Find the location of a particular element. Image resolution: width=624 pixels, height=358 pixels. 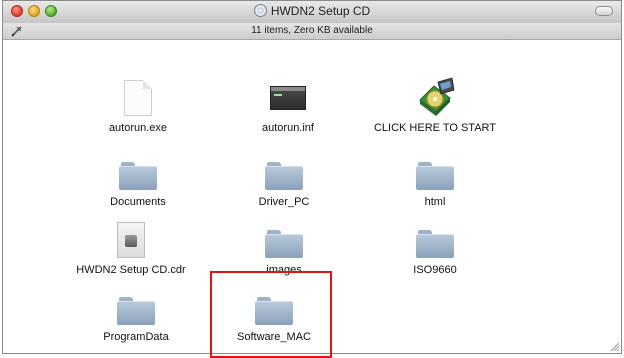

folder-item-driver-pc: Driver_PC is located at coordinates (284, 178).